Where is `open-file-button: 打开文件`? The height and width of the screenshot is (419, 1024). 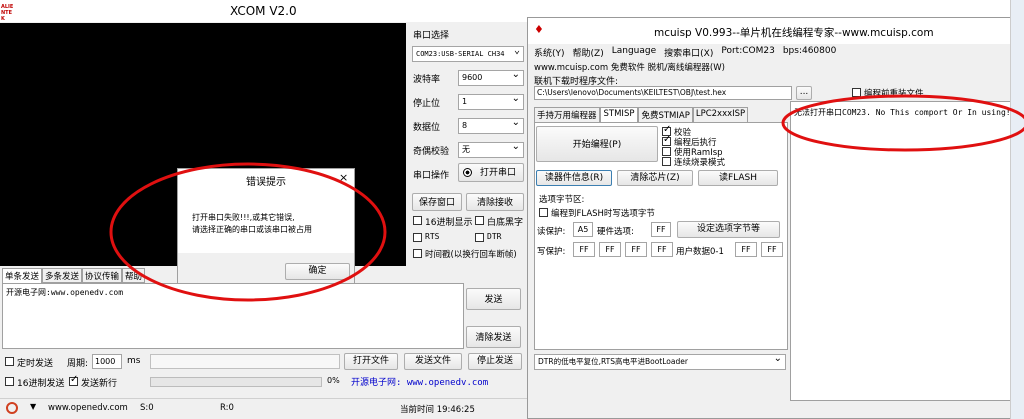
open-file-button: 打开文件 is located at coordinates (371, 361).